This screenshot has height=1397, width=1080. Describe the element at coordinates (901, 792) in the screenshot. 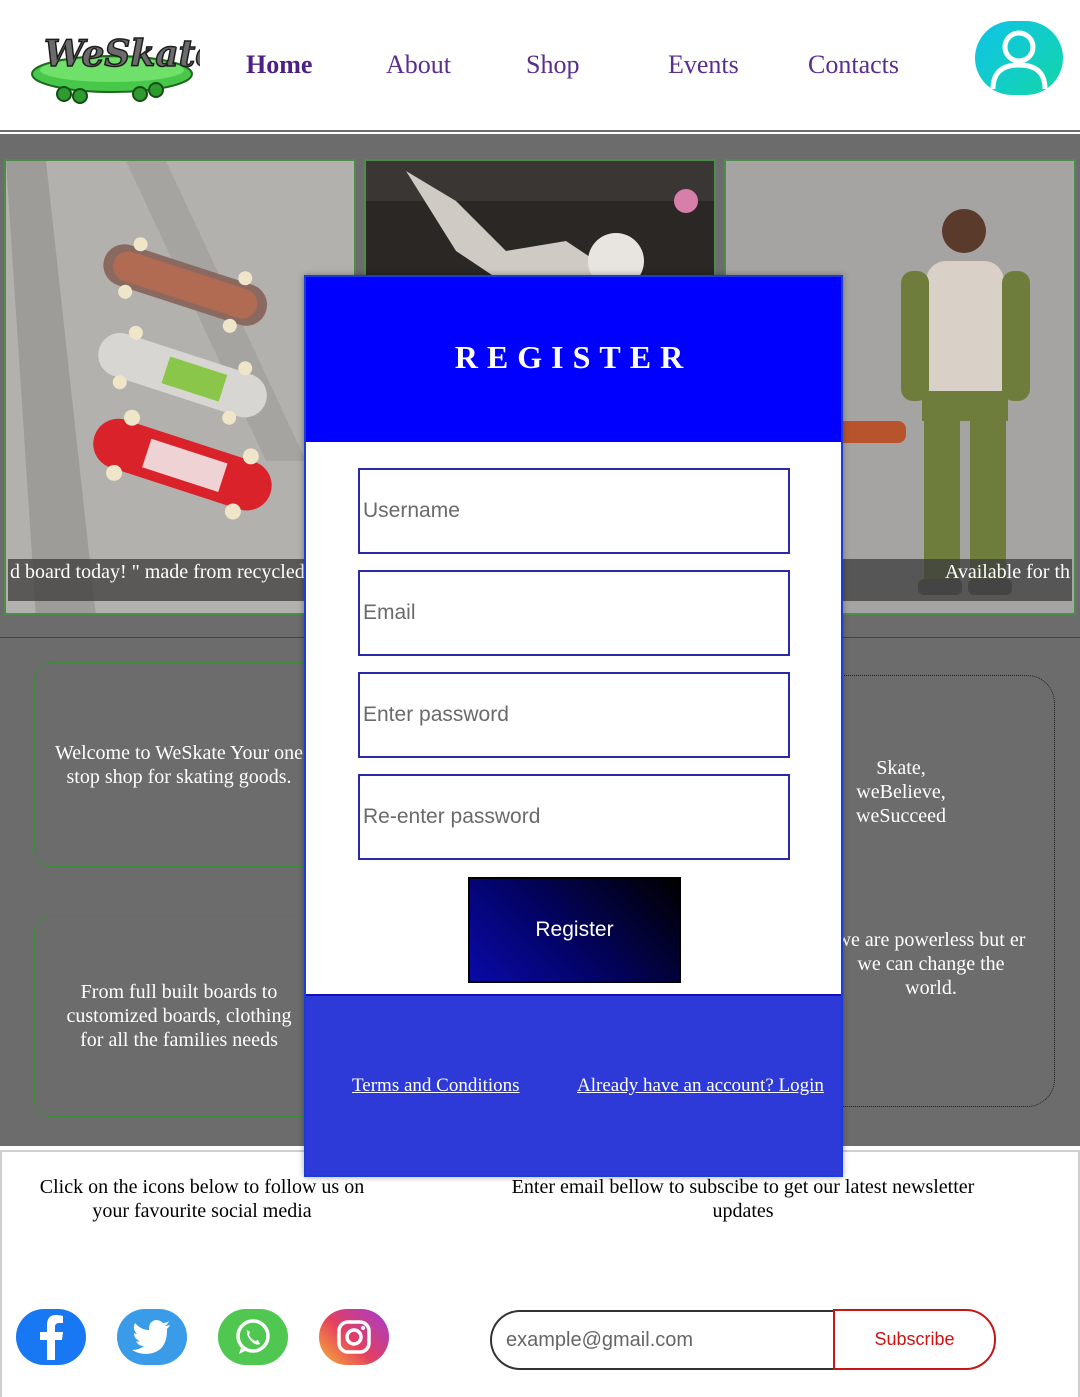

I see `motto-text: Skate, weBelieve, weSucceed` at that location.